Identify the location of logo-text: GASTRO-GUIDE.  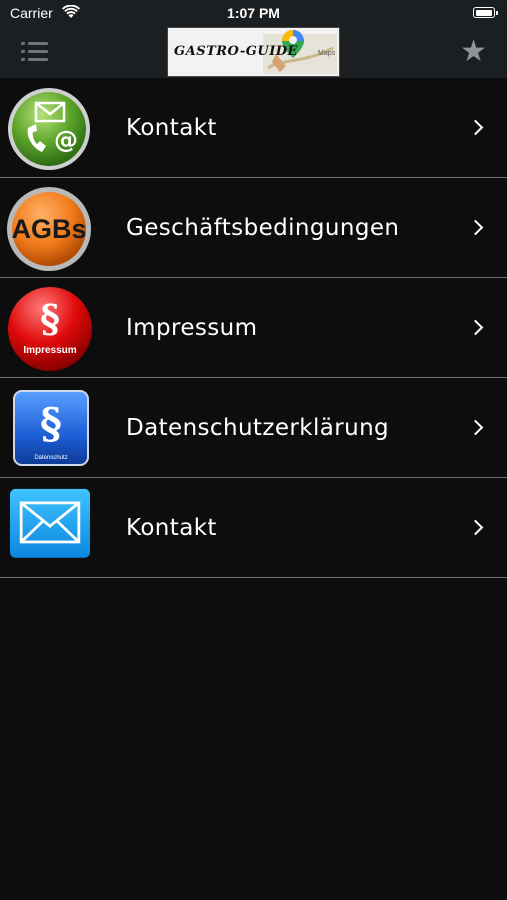
(236, 51).